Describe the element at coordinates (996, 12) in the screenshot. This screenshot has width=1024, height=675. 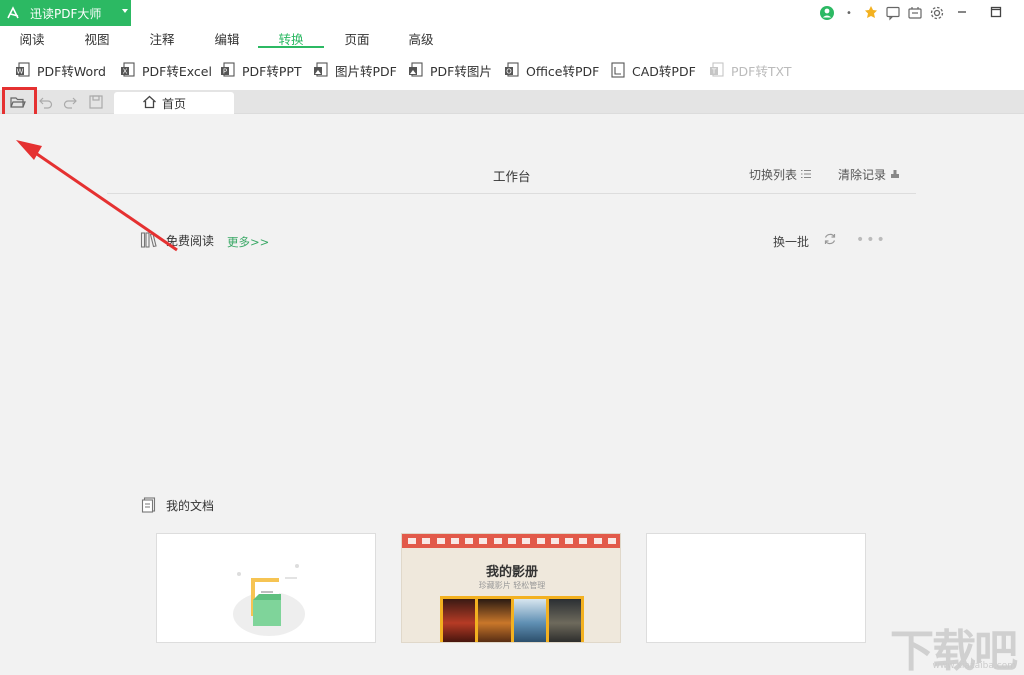
I see `maximize-icon` at that location.